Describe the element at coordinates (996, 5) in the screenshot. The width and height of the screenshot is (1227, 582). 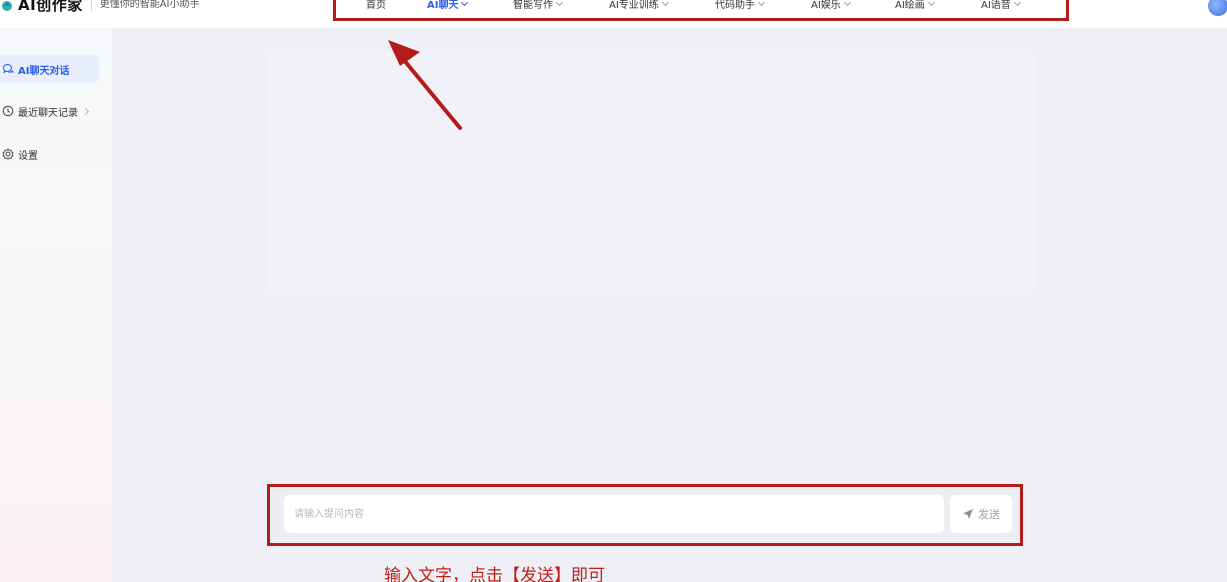
I see `nav-item-label: AI语音` at that location.